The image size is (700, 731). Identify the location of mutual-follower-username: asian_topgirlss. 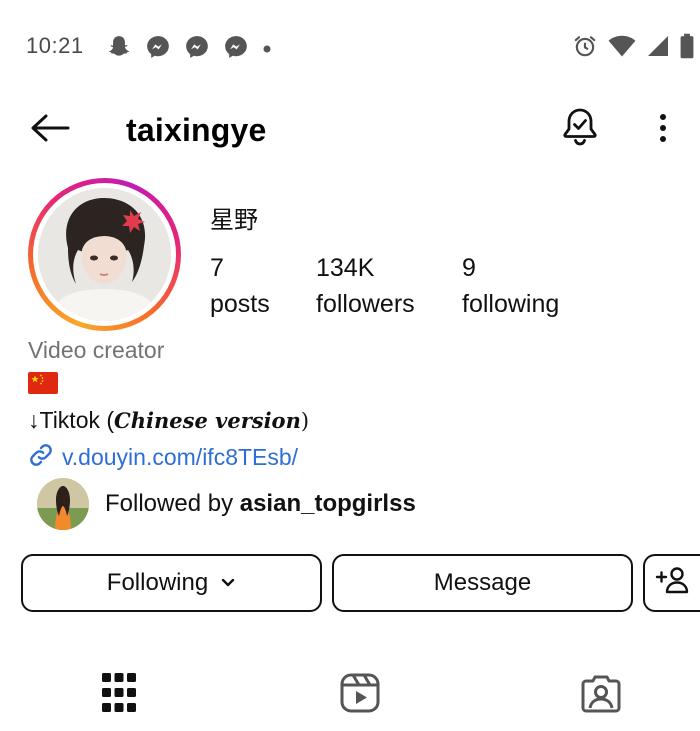
(328, 503).